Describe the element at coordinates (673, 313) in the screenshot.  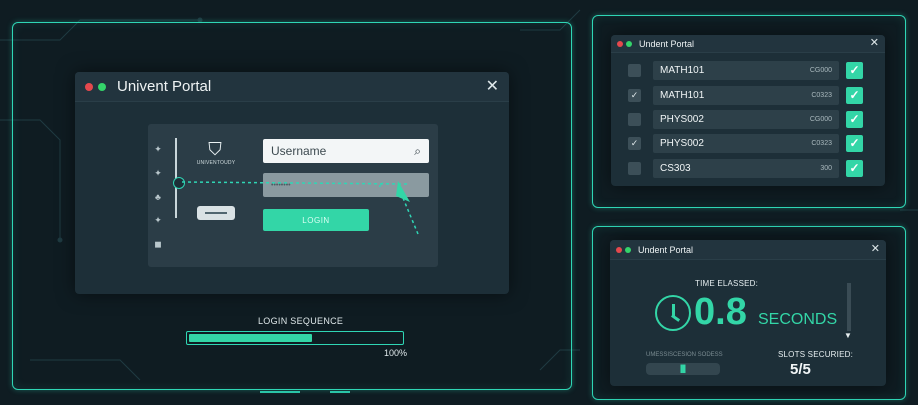
I see `clock-icon` at that location.